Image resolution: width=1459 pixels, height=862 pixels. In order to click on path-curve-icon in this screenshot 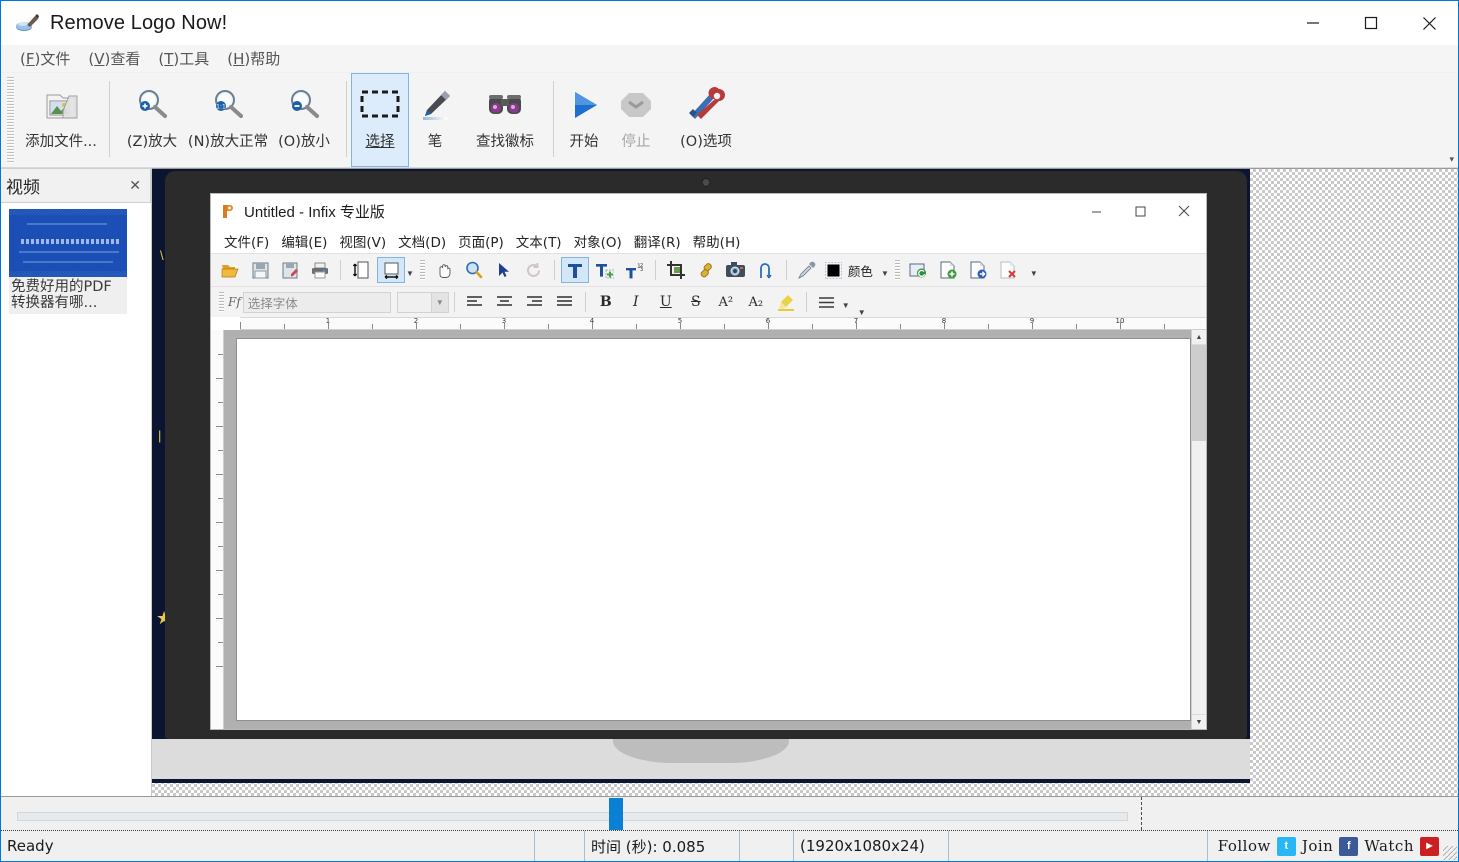, I will do `click(766, 270)`.